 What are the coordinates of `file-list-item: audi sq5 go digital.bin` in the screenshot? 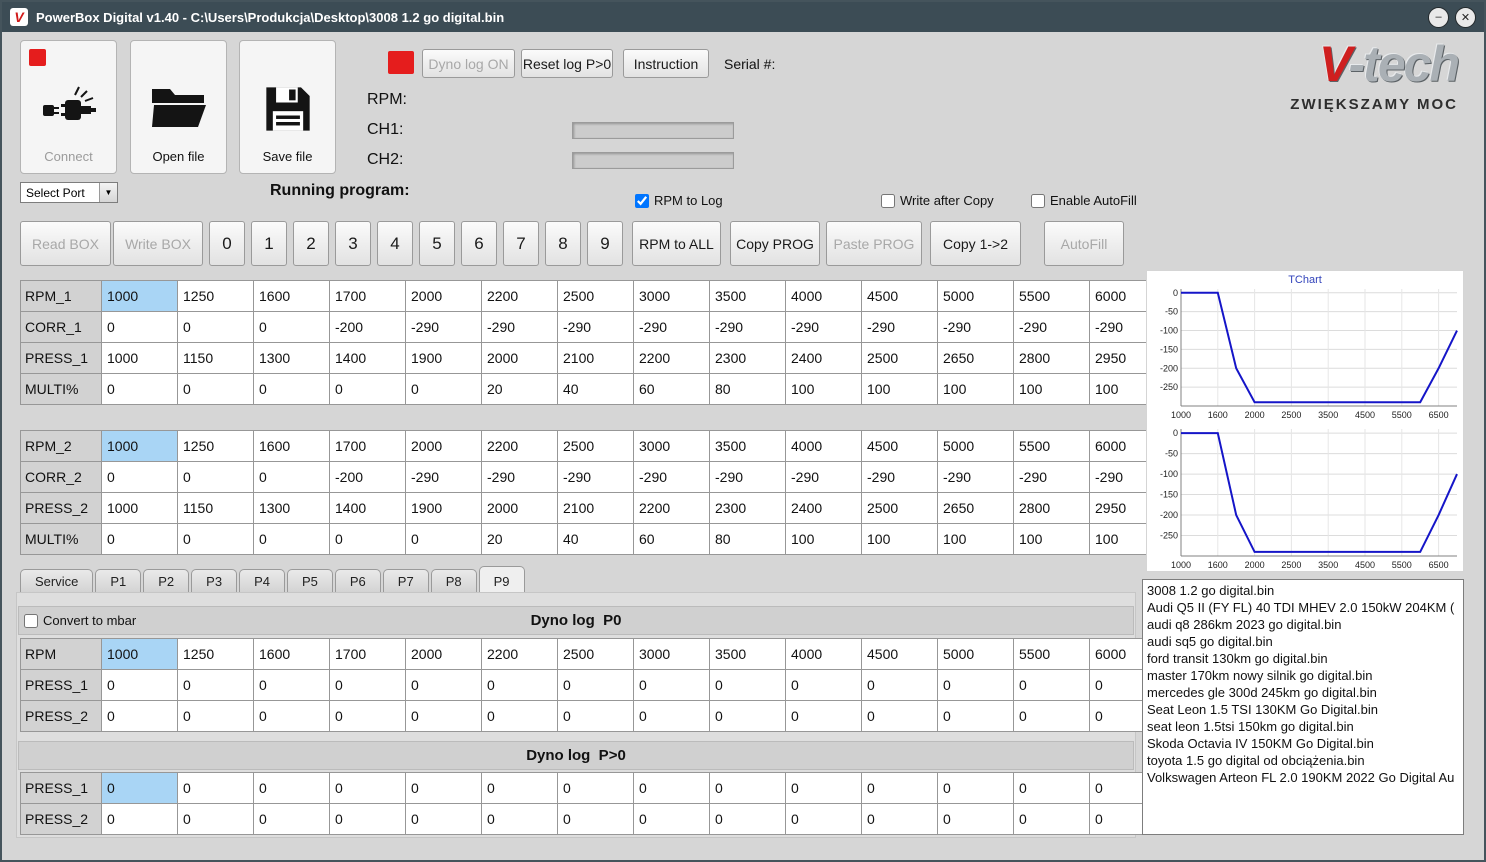 It's located at (1303, 641).